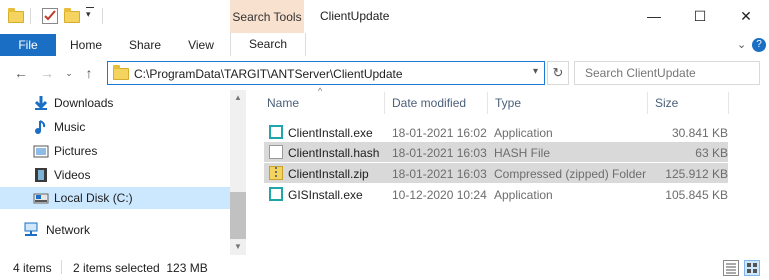 This screenshot has width=769, height=280. What do you see at coordinates (384, 45) in the screenshot?
I see `ribbon-tabs: File Home Share View Search ⌄ ?` at bounding box center [384, 45].